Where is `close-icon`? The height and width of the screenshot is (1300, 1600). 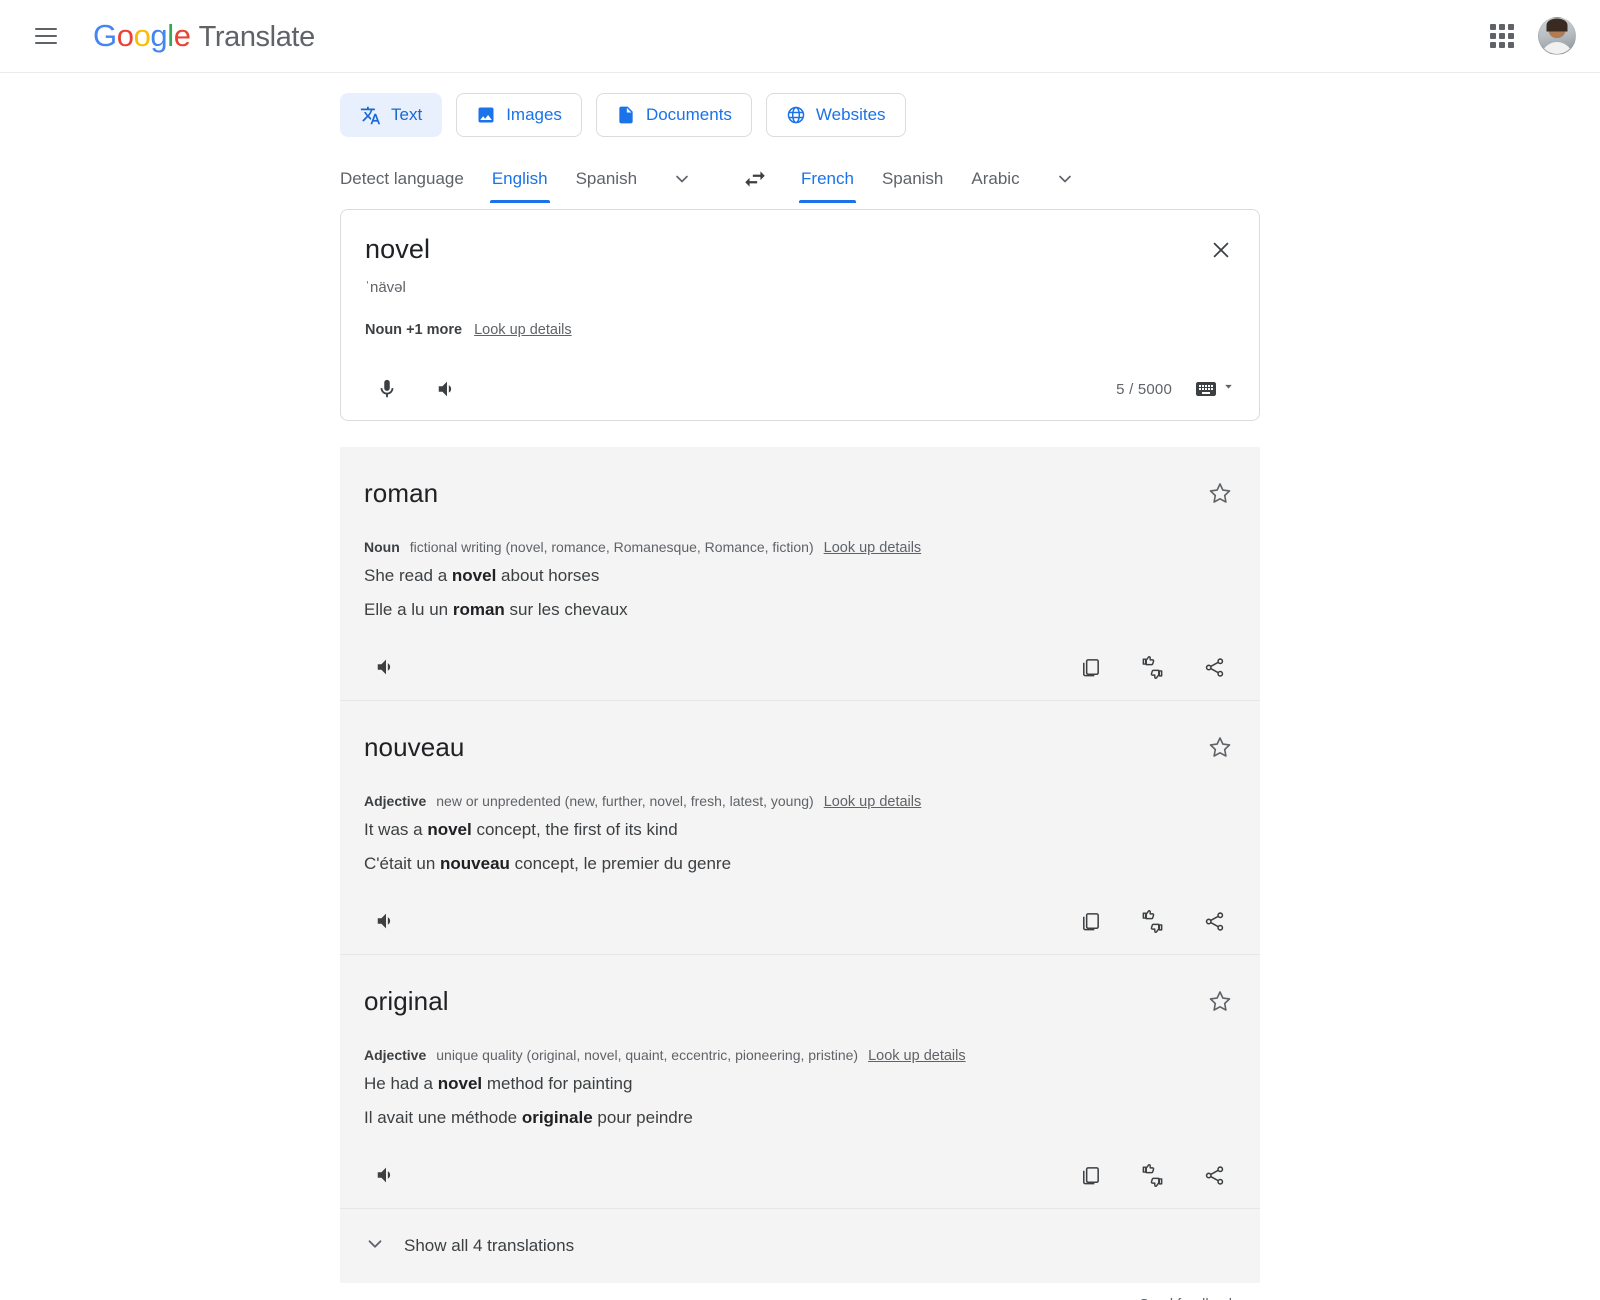
close-icon is located at coordinates (1221, 250).